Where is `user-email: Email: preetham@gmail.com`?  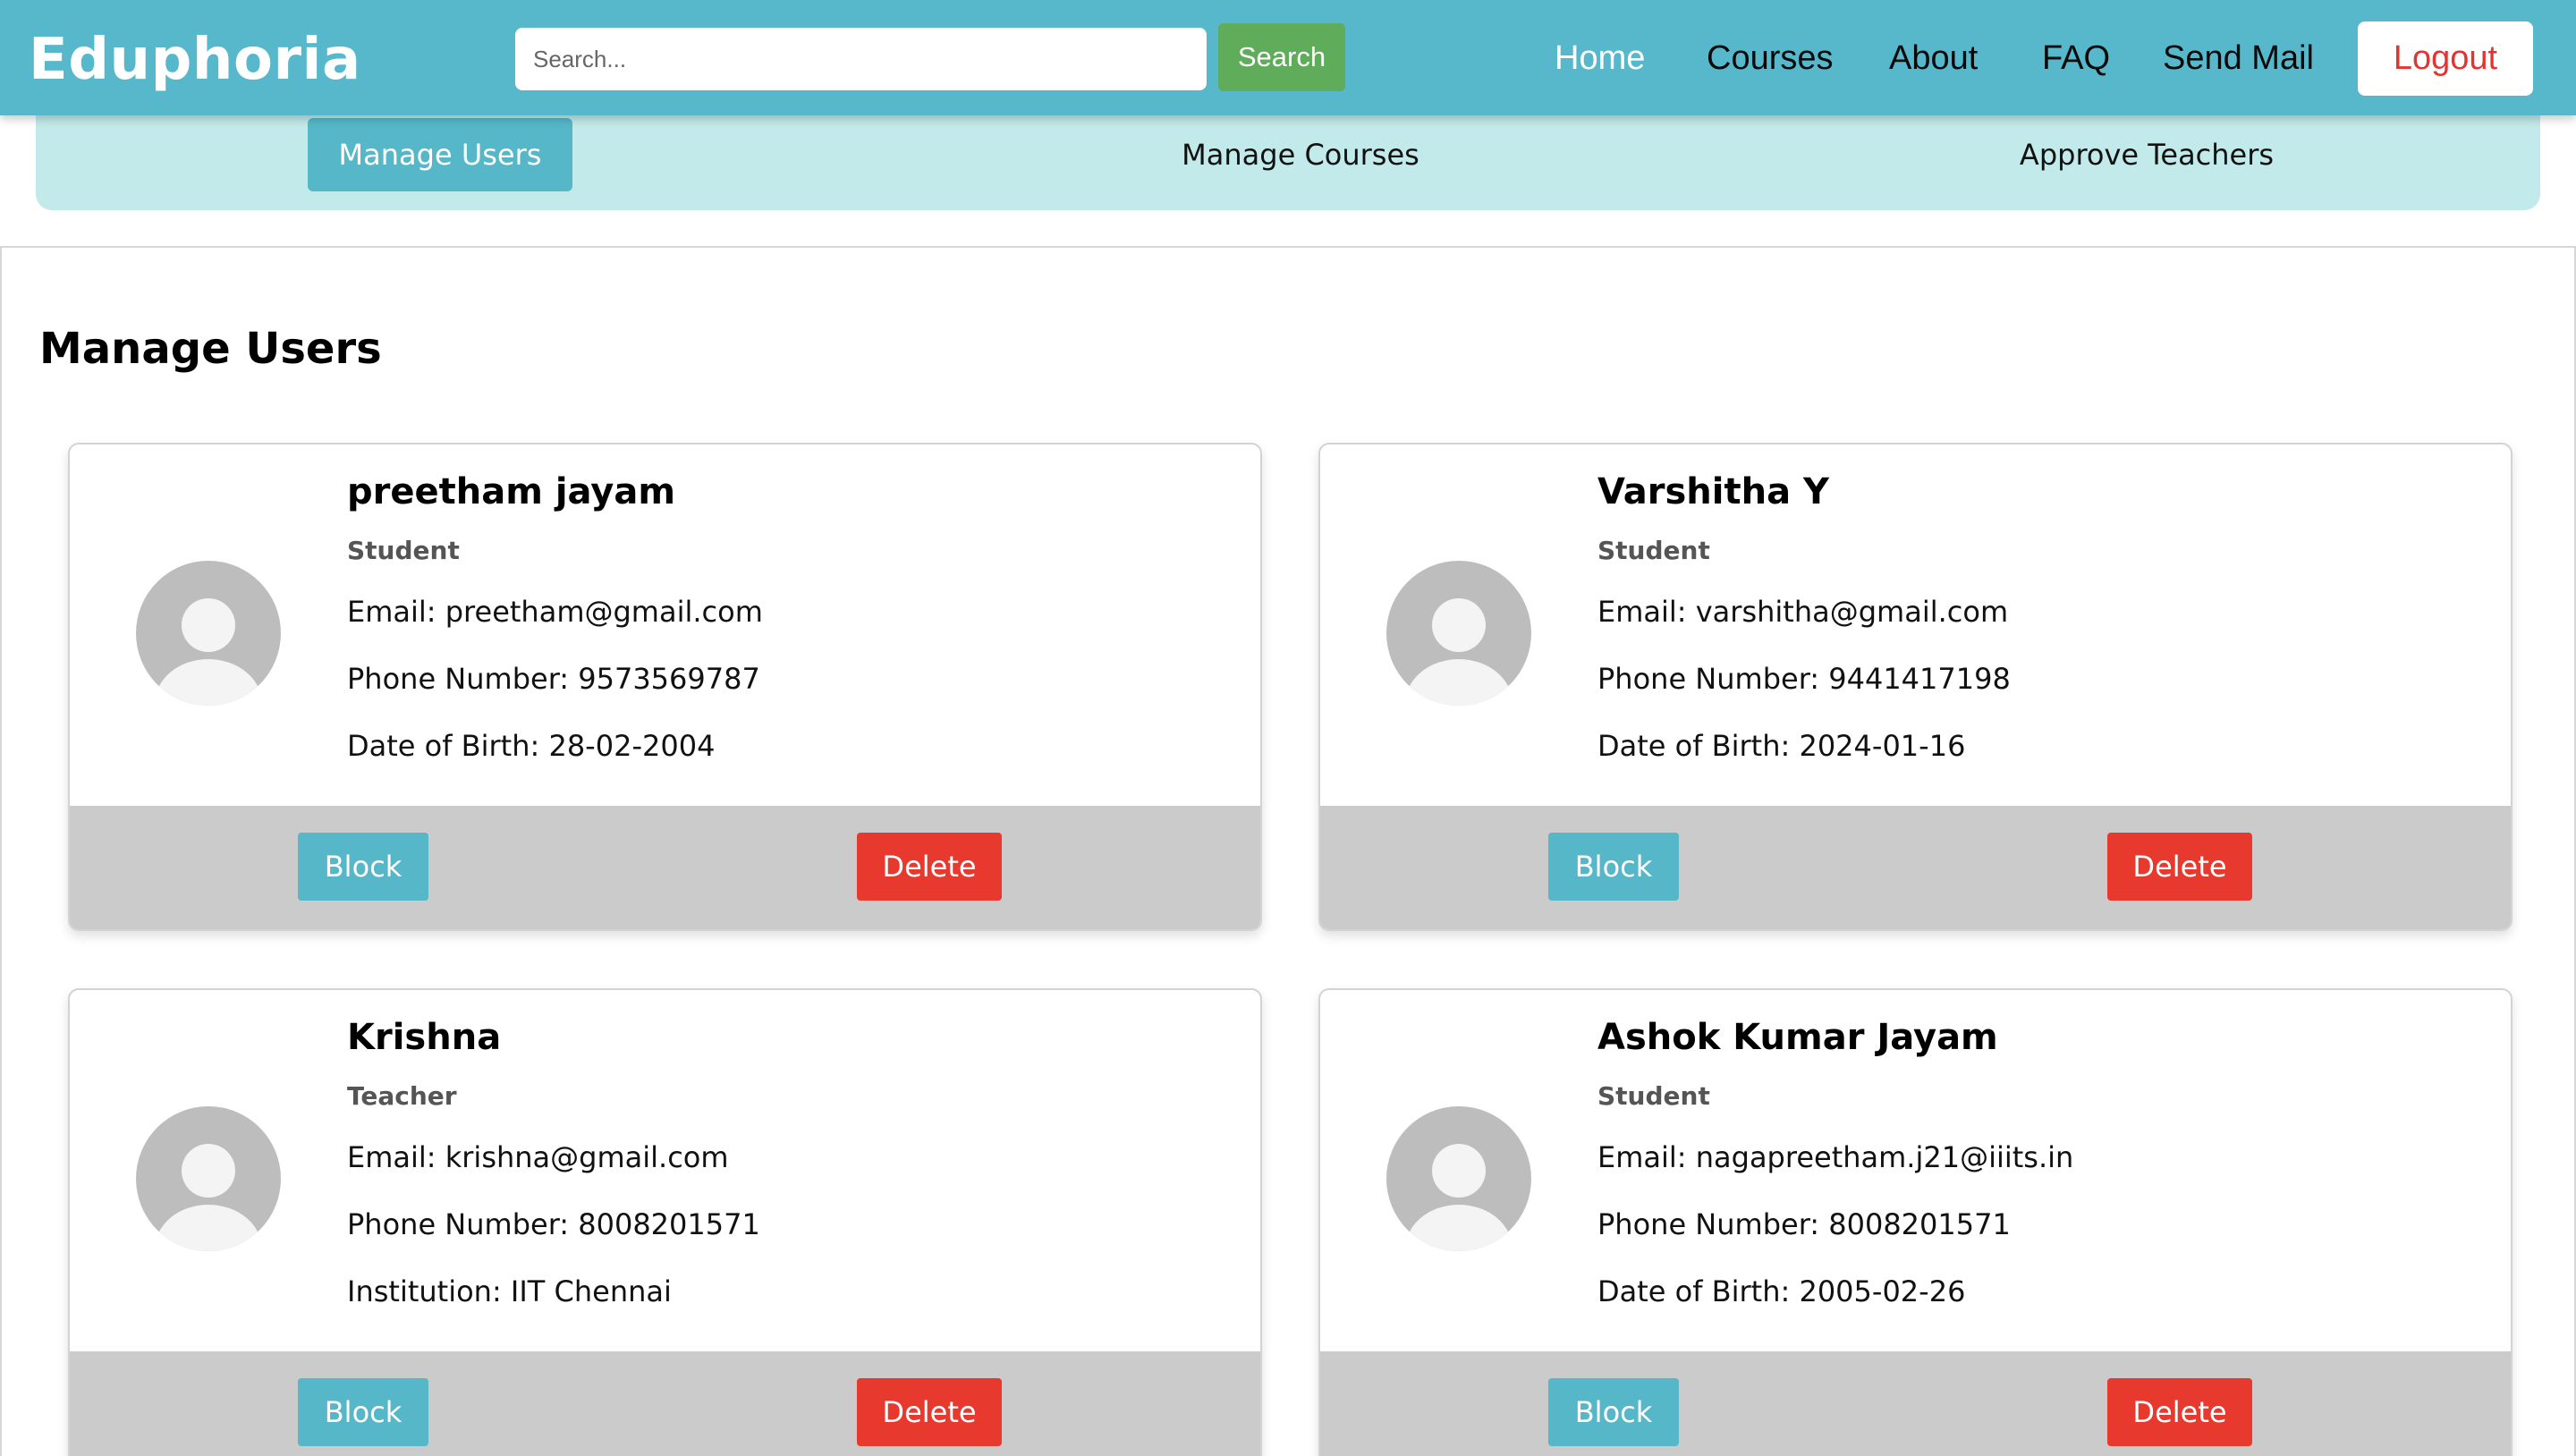 user-email: Email: preetham@gmail.com is located at coordinates (555, 612).